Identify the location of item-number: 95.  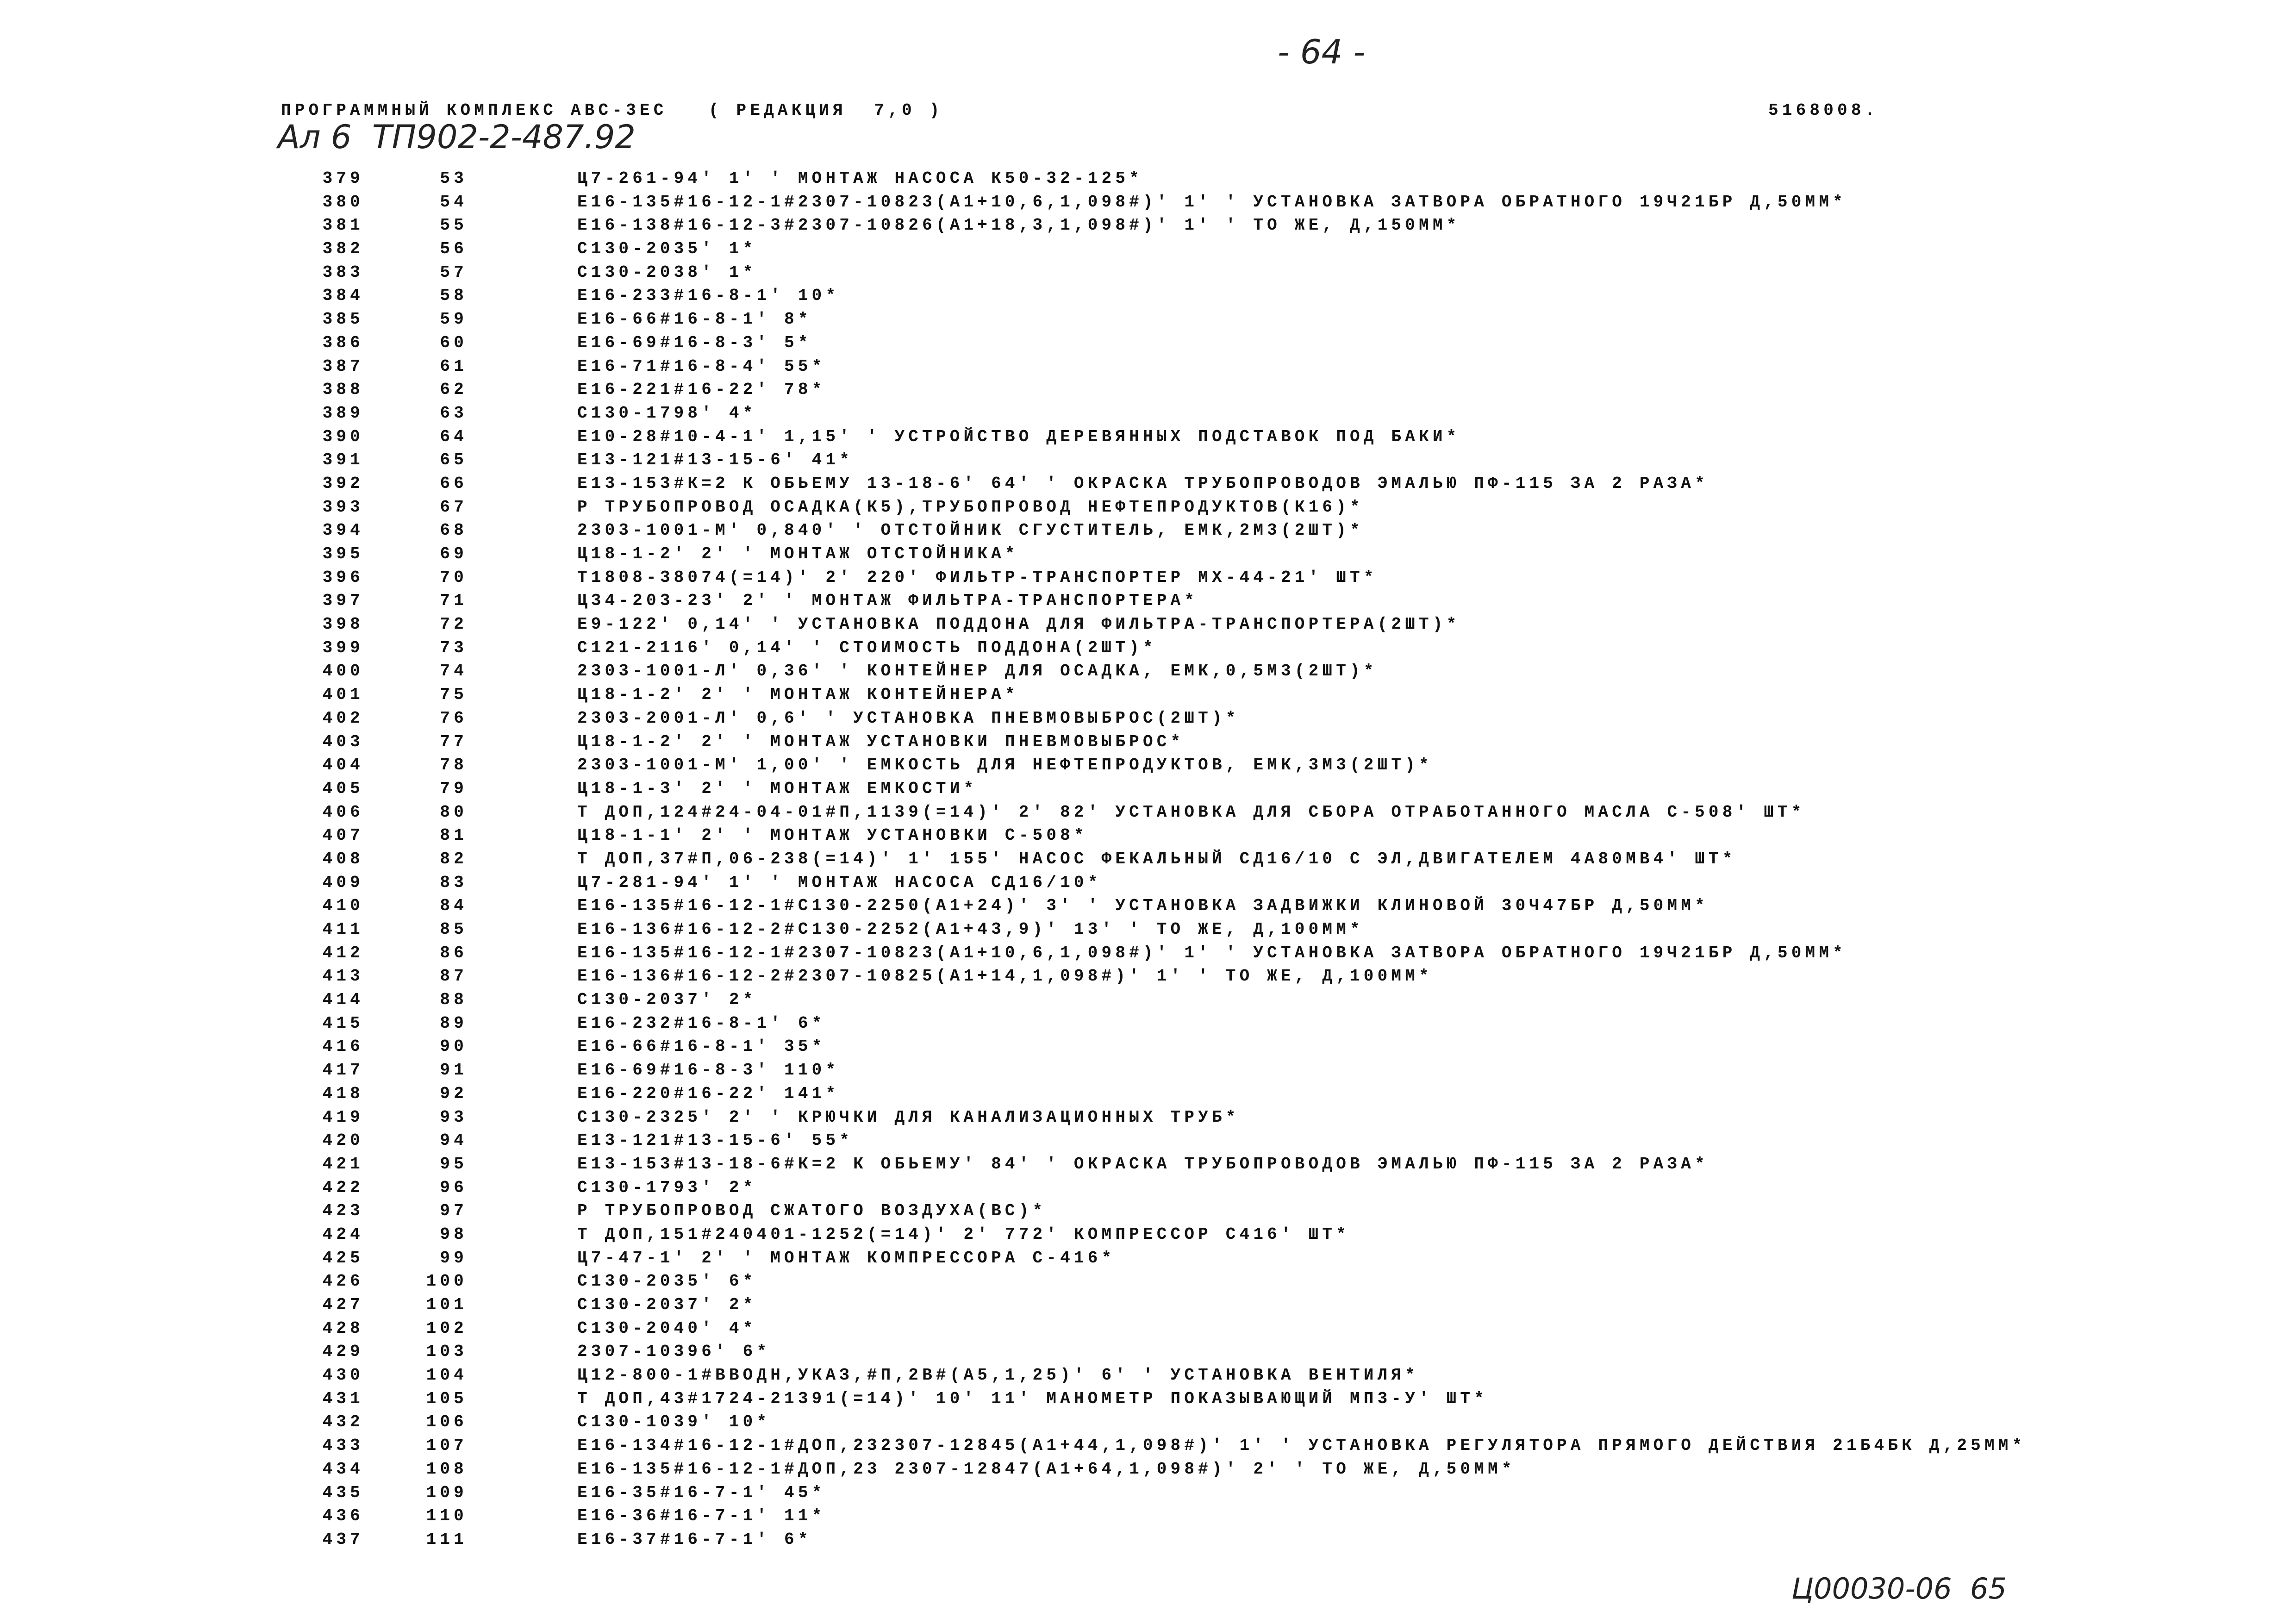
(454, 1164).